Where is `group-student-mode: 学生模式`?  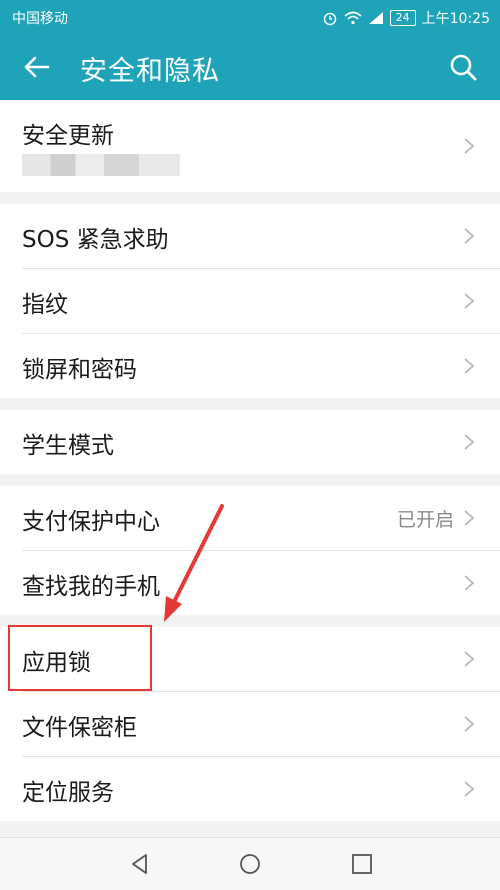 group-student-mode: 学生模式 is located at coordinates (250, 442).